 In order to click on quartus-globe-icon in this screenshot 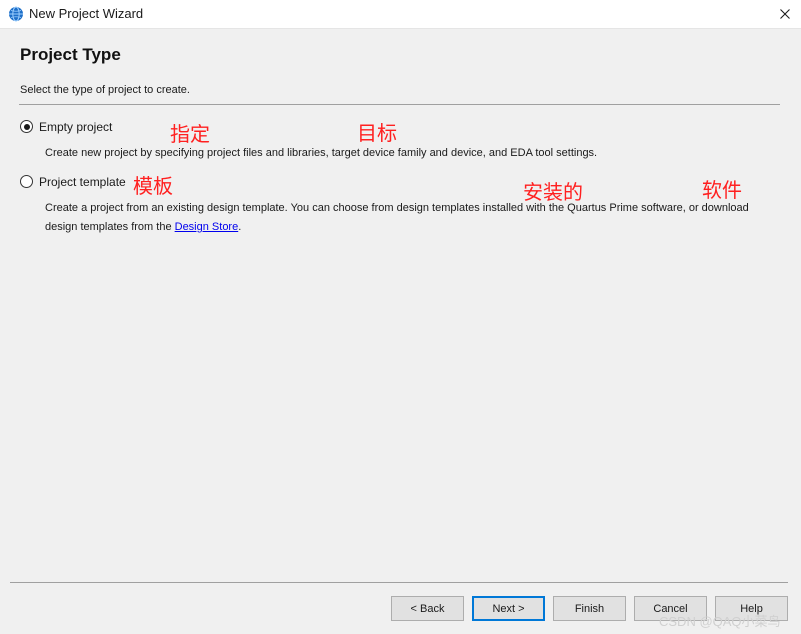, I will do `click(16, 14)`.